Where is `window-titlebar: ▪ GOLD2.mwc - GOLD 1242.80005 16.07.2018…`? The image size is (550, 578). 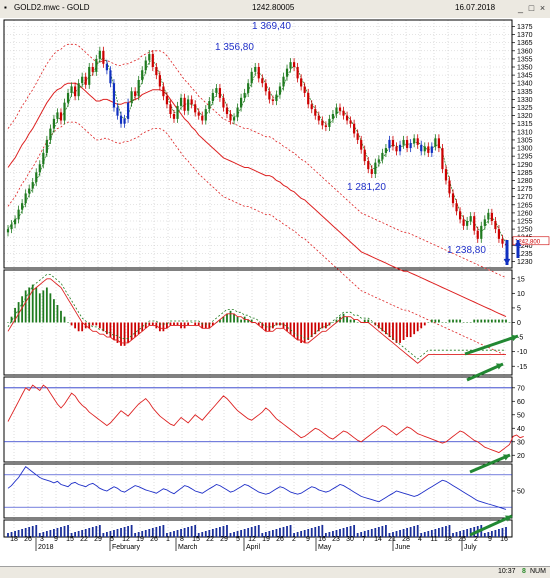
window-titlebar: ▪ GOLD2.mwc - GOLD 1242.80005 16.07.2018… is located at coordinates (275, 9).